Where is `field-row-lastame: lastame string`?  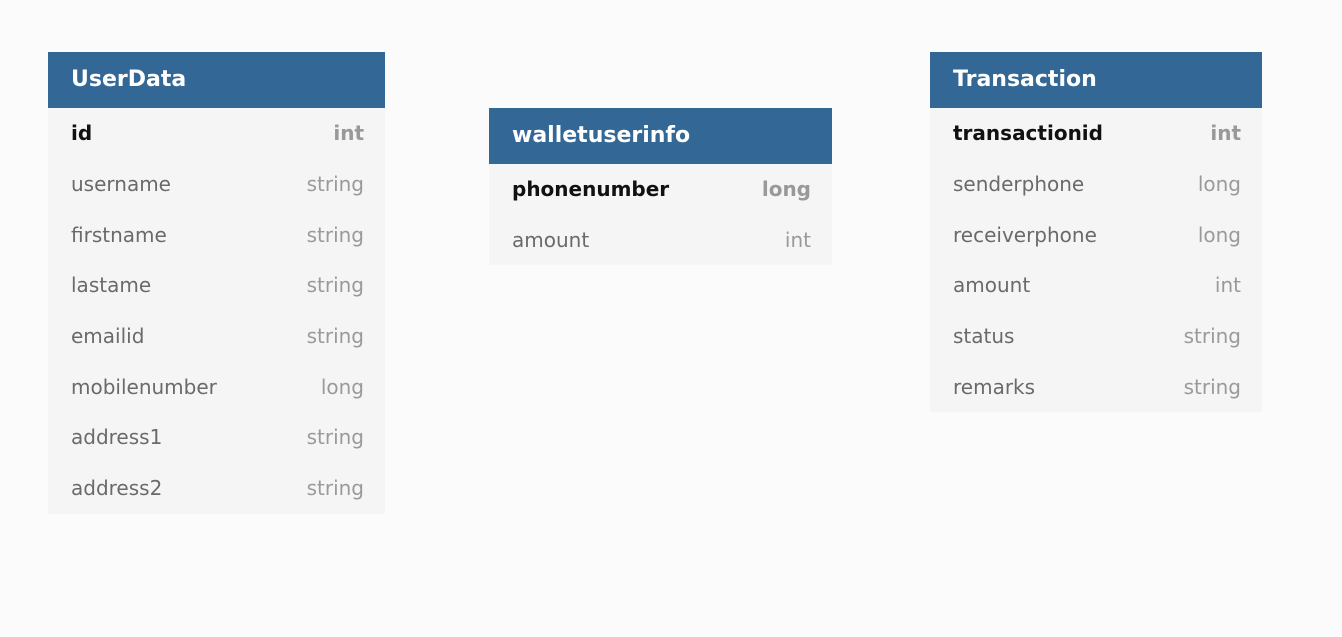
field-row-lastame: lastame string is located at coordinates (216, 285).